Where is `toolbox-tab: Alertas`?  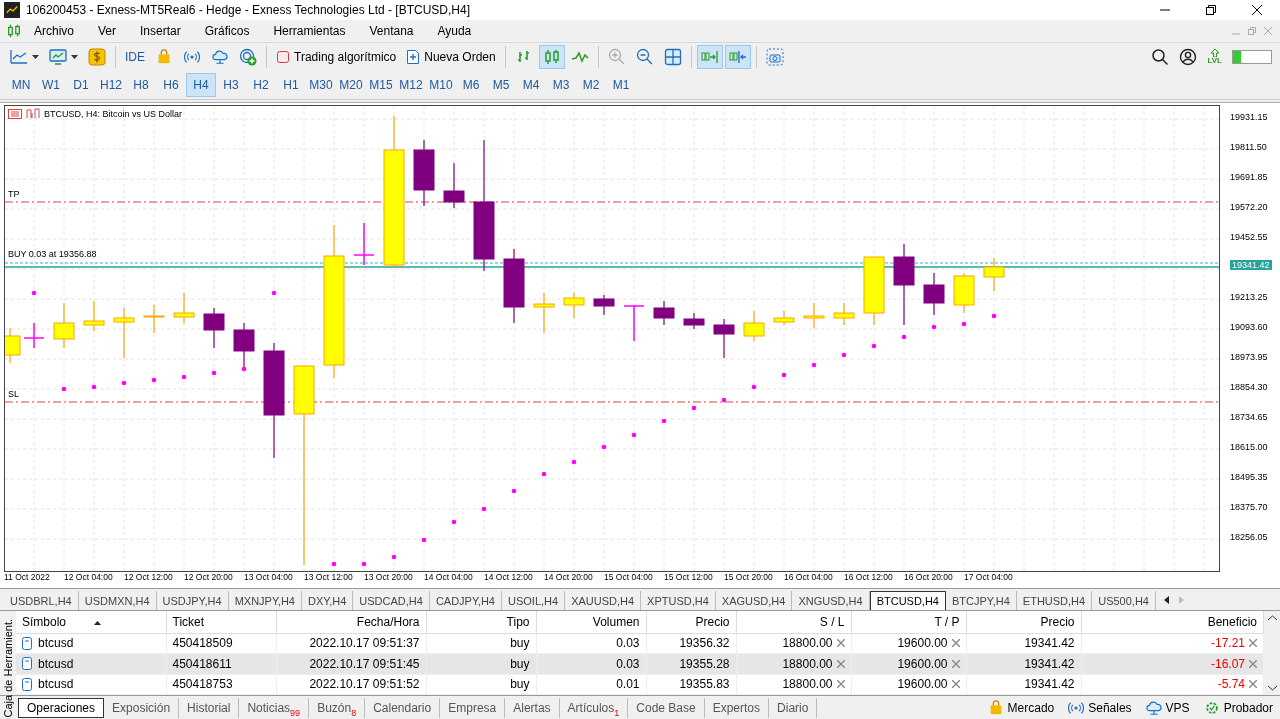 toolbox-tab: Alertas is located at coordinates (532, 708).